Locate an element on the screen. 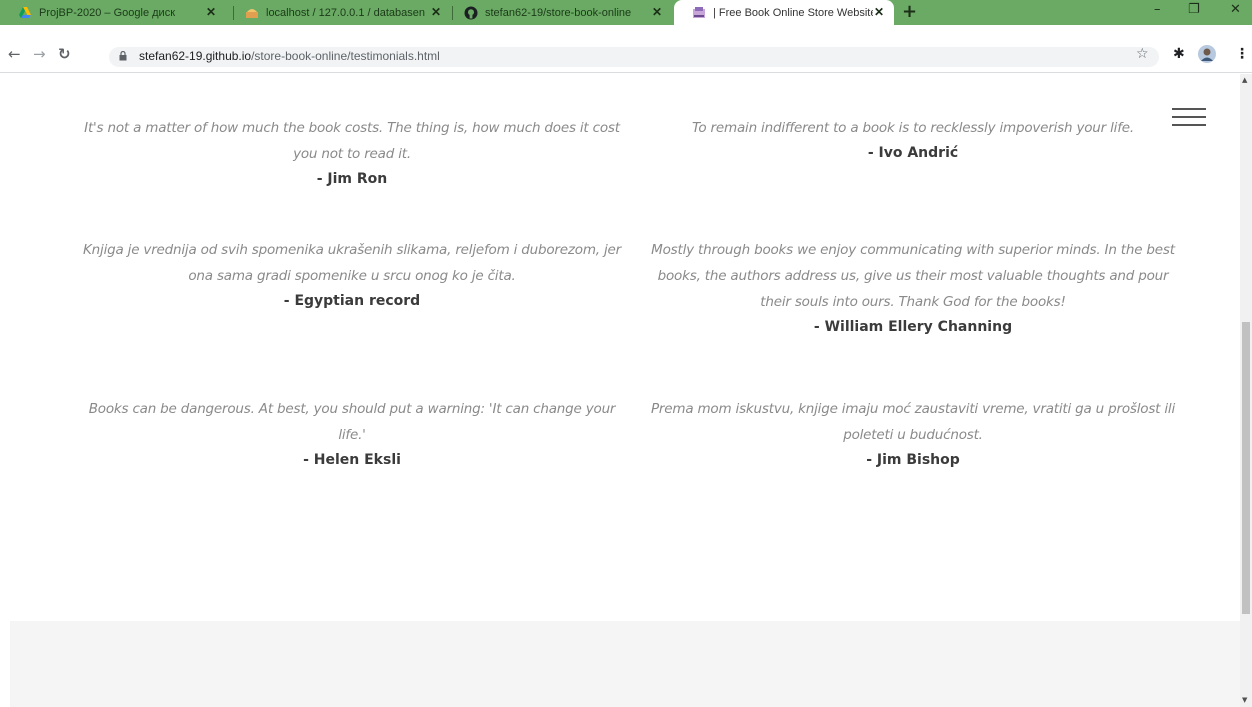 The width and height of the screenshot is (1252, 707). google-drive-icon is located at coordinates (25, 12).